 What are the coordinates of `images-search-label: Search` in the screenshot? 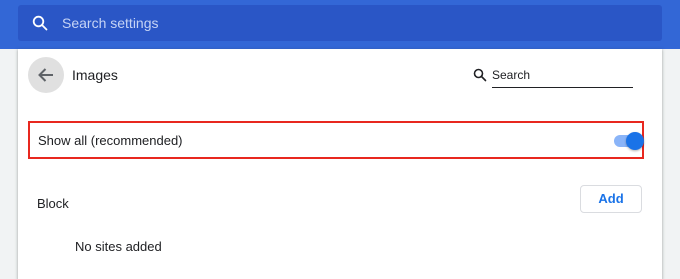 It's located at (511, 75).